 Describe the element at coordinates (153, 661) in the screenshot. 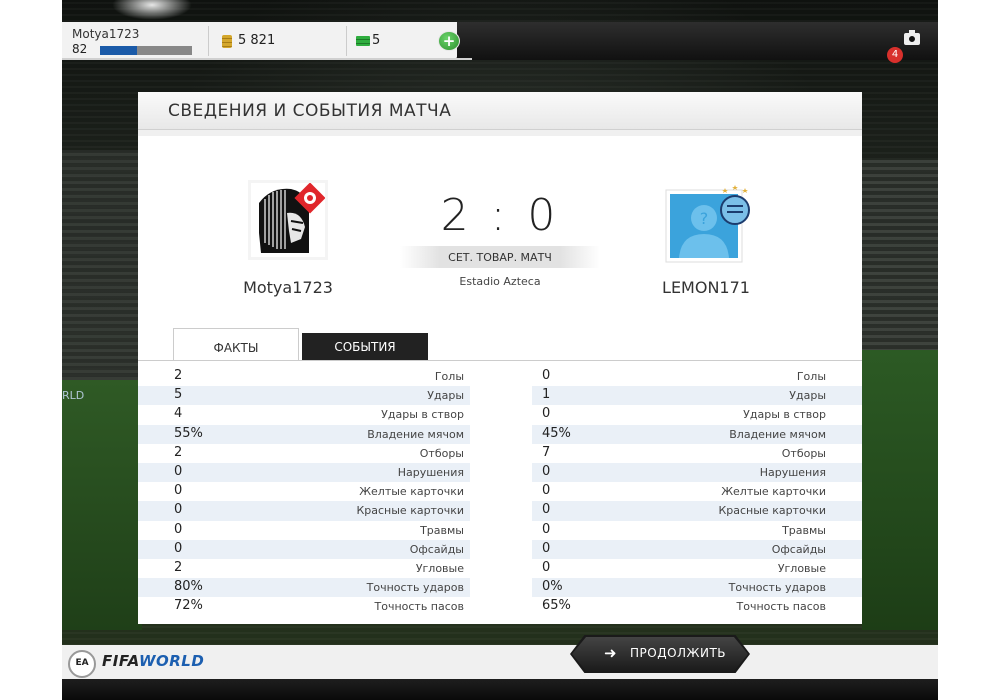

I see `fifa-world-logo: FIFAWORLD` at that location.